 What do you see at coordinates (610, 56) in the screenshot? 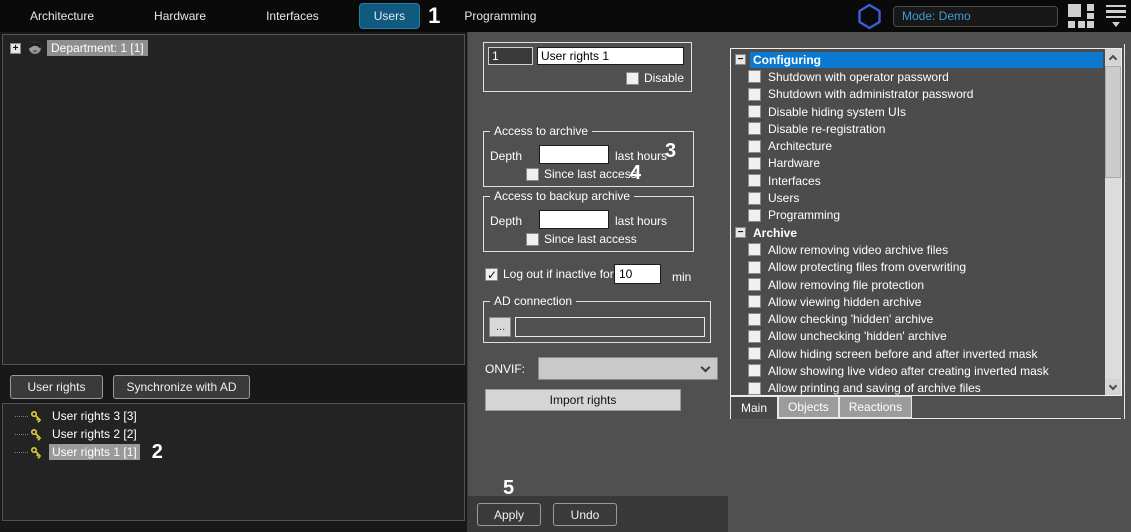
I see `rights-name-field` at bounding box center [610, 56].